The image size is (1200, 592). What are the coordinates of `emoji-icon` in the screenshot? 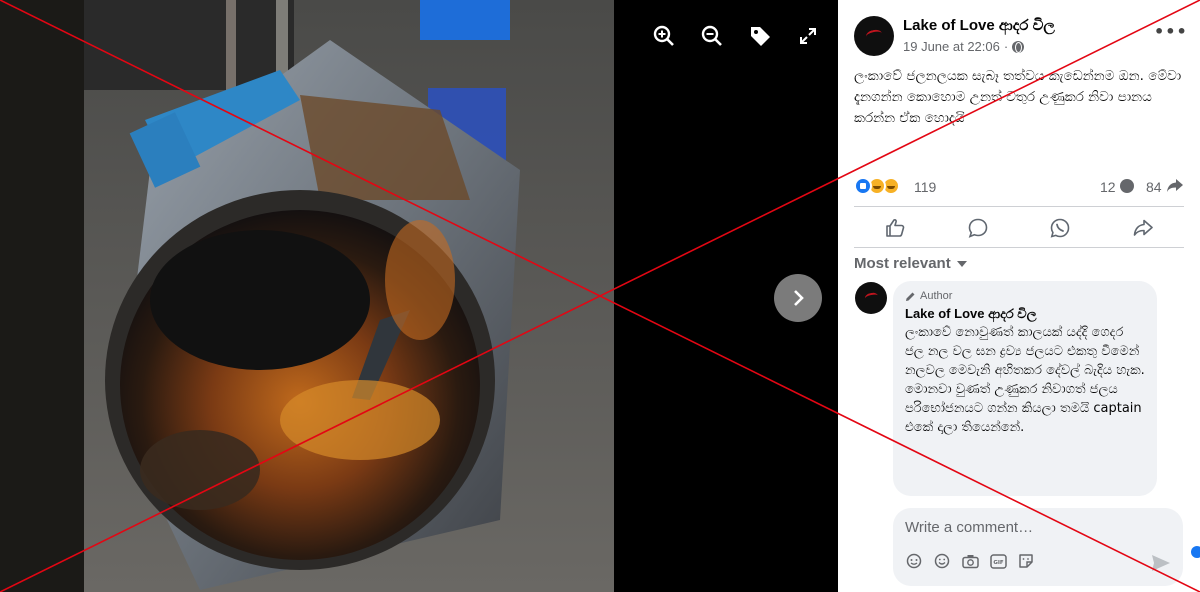 It's located at (942, 561).